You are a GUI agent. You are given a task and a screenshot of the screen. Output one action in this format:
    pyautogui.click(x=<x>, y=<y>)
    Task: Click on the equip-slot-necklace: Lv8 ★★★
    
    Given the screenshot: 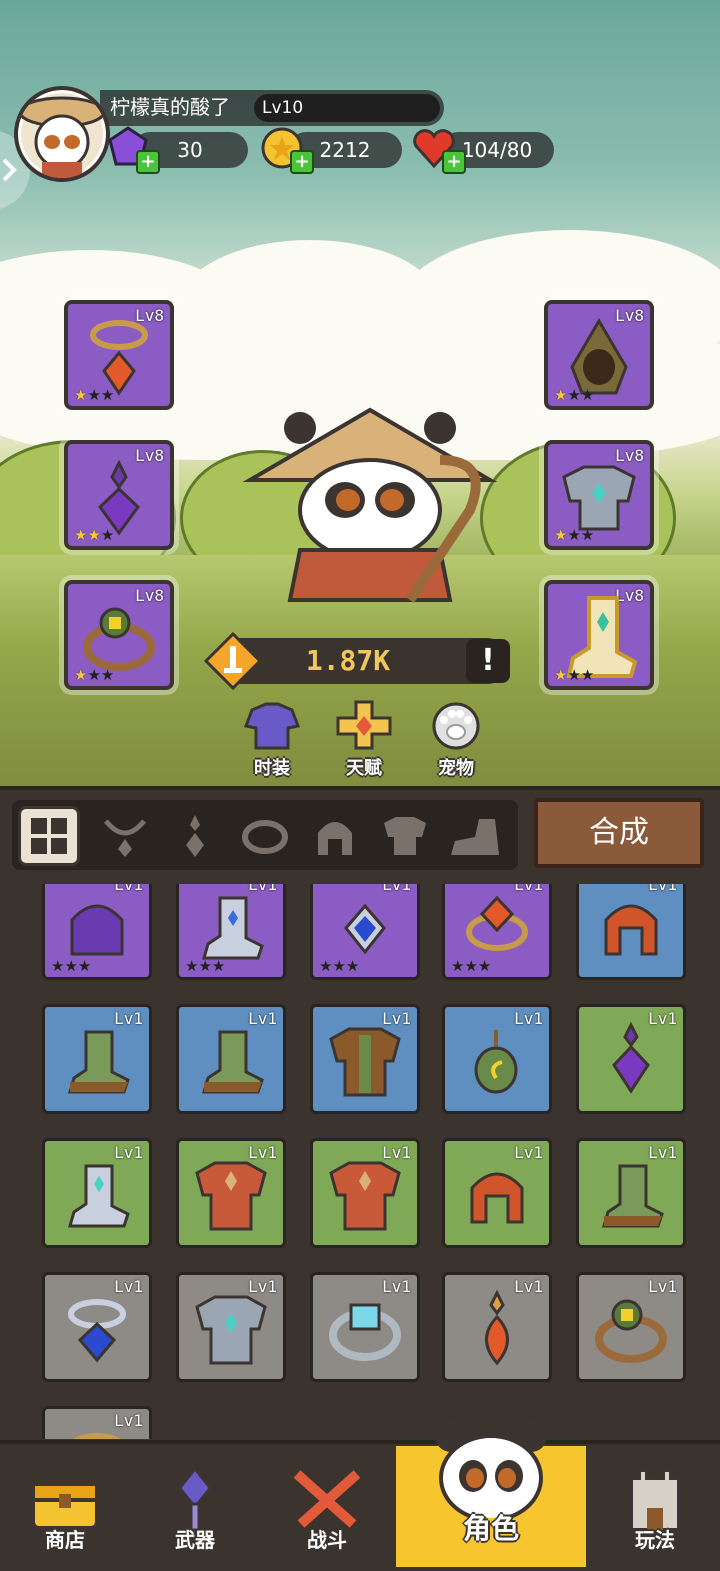 What is the action you would take?
    pyautogui.click(x=119, y=355)
    